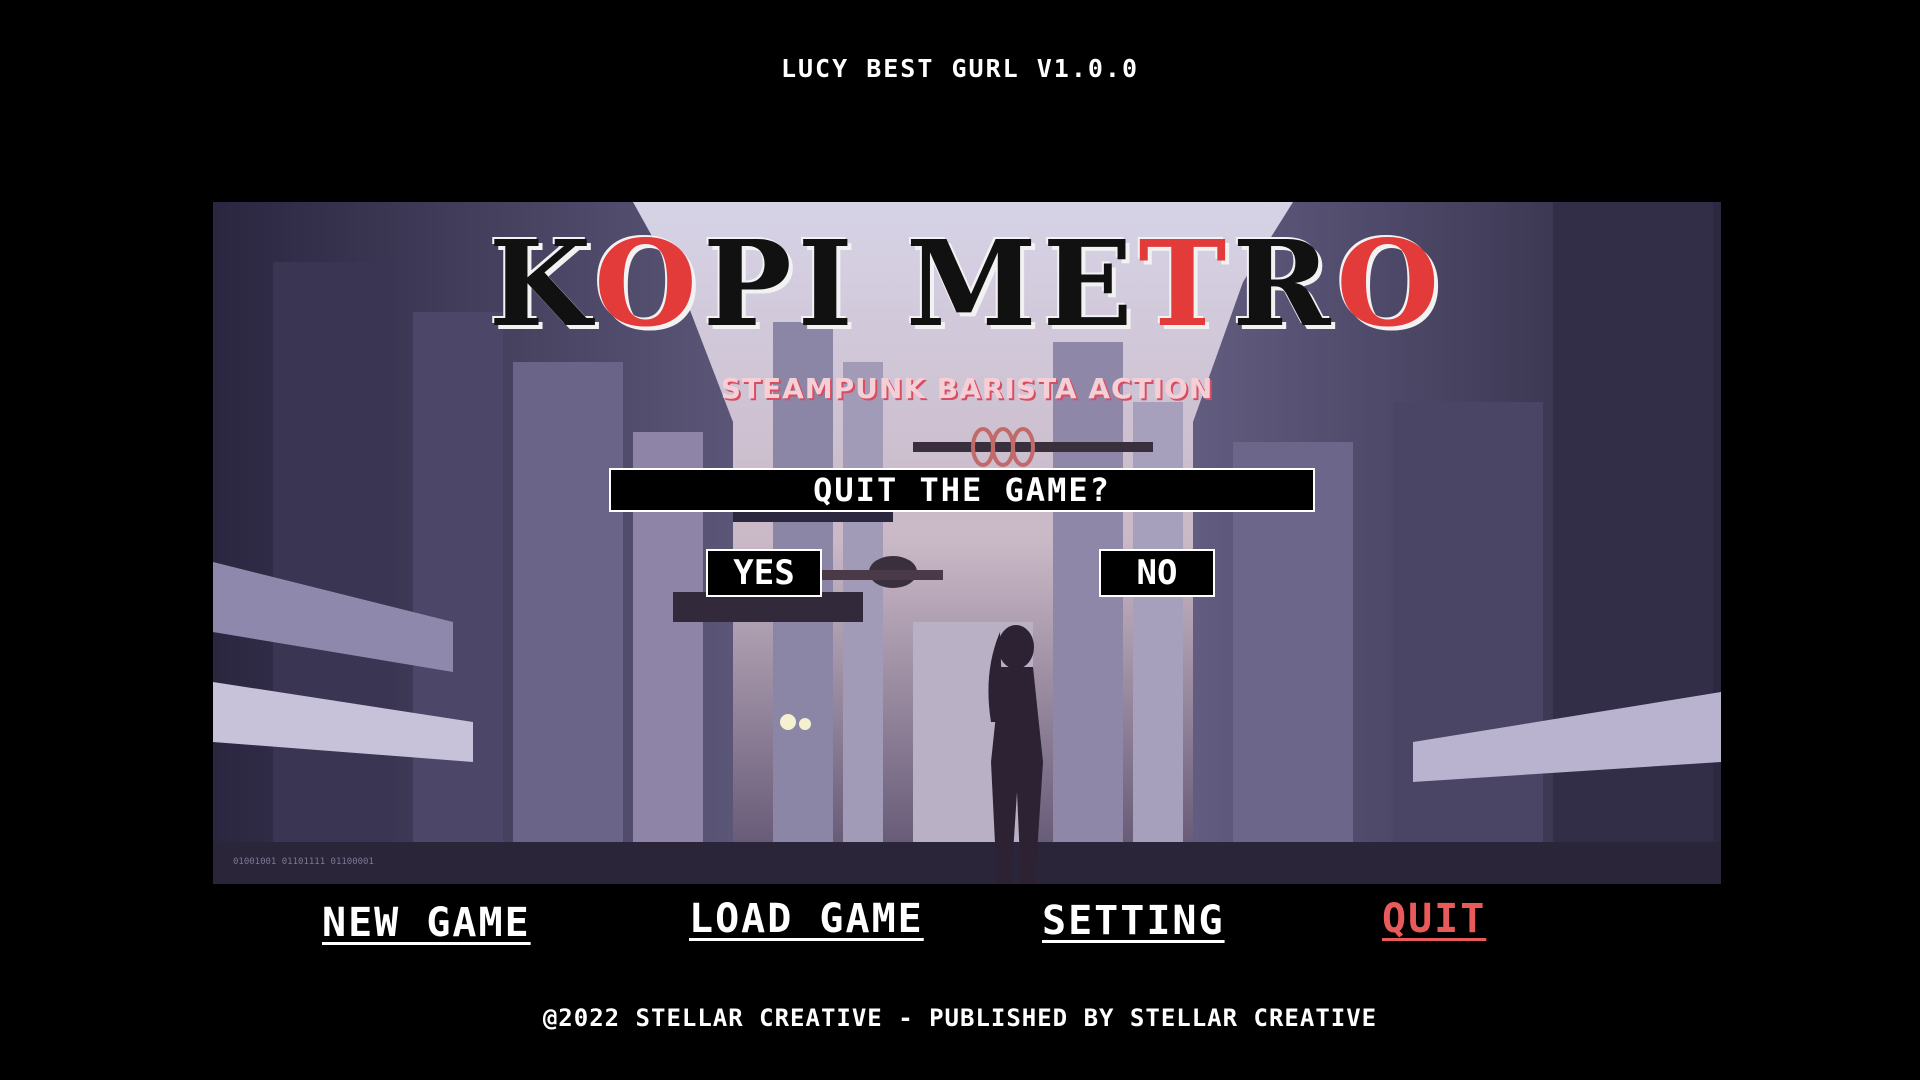 This screenshot has width=1920, height=1080. Describe the element at coordinates (1185, 283) in the screenshot. I see `logo-part: T` at that location.